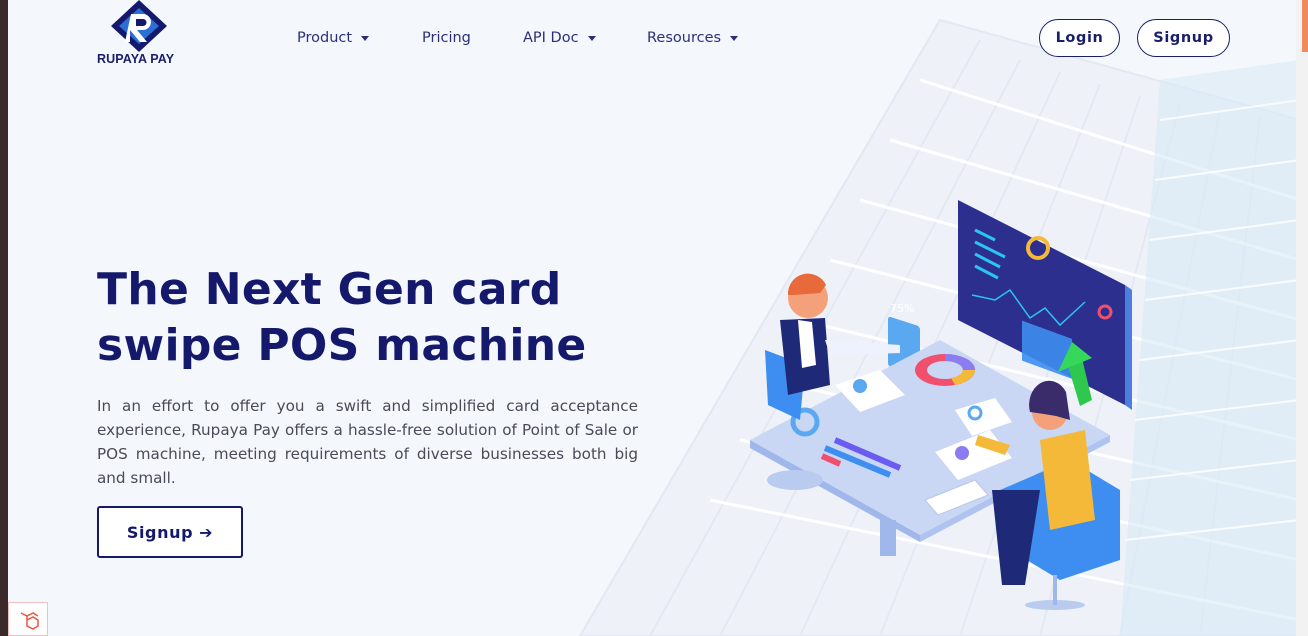 Image resolution: width=1308 pixels, height=636 pixels. What do you see at coordinates (551, 38) in the screenshot?
I see `nav-api-doc-label: API Doc` at bounding box center [551, 38].